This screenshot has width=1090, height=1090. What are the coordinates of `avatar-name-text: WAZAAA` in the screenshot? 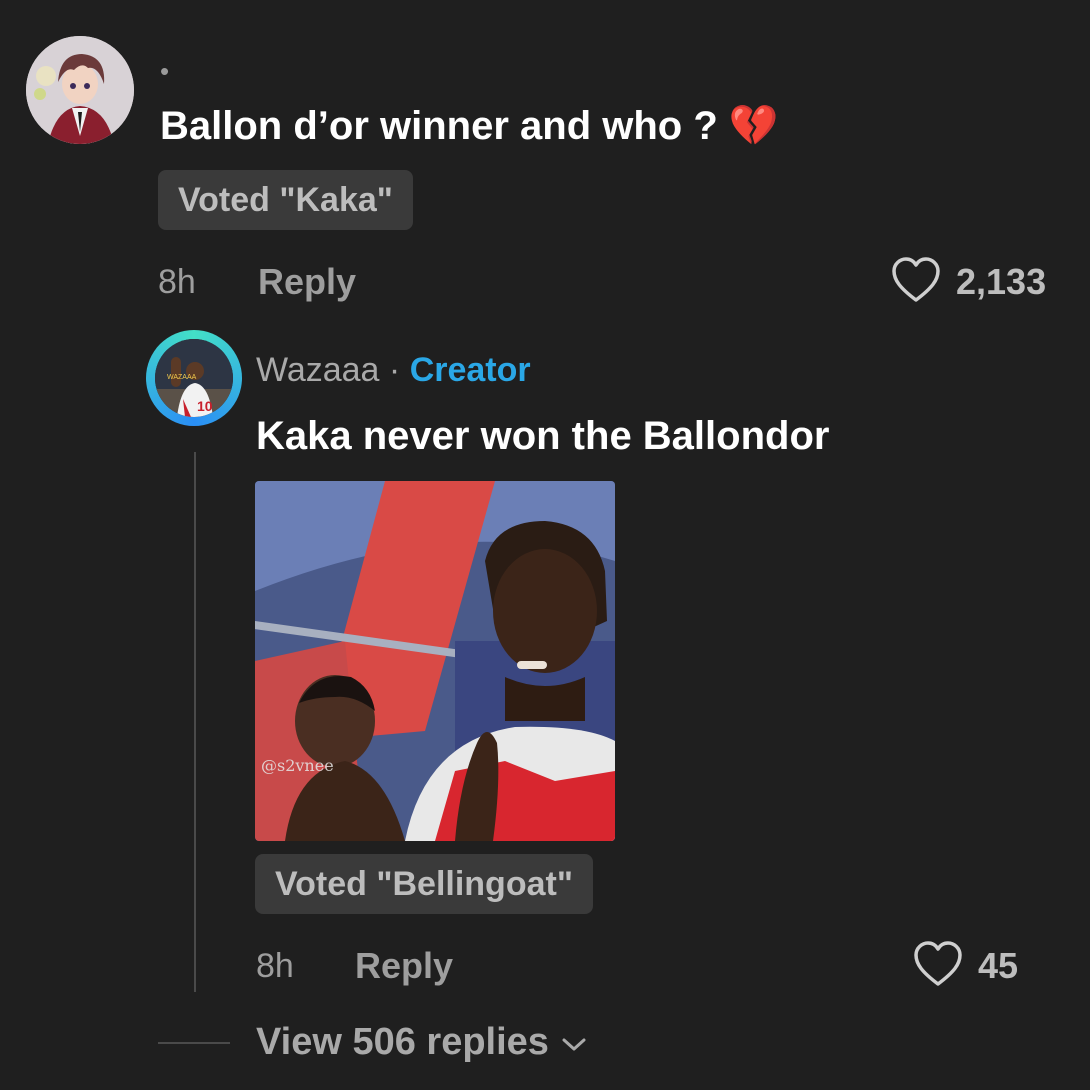 It's located at (182, 377).